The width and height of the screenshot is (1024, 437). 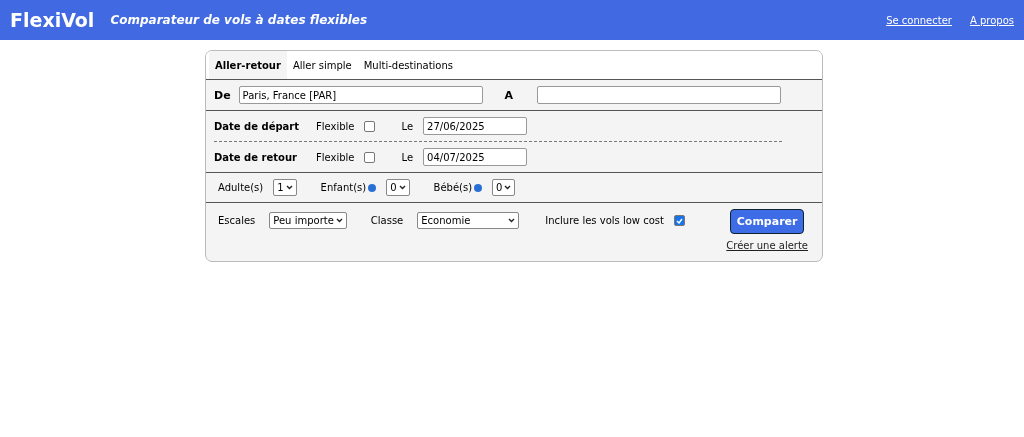 What do you see at coordinates (222, 95) in the screenshot?
I see `field-label: De` at bounding box center [222, 95].